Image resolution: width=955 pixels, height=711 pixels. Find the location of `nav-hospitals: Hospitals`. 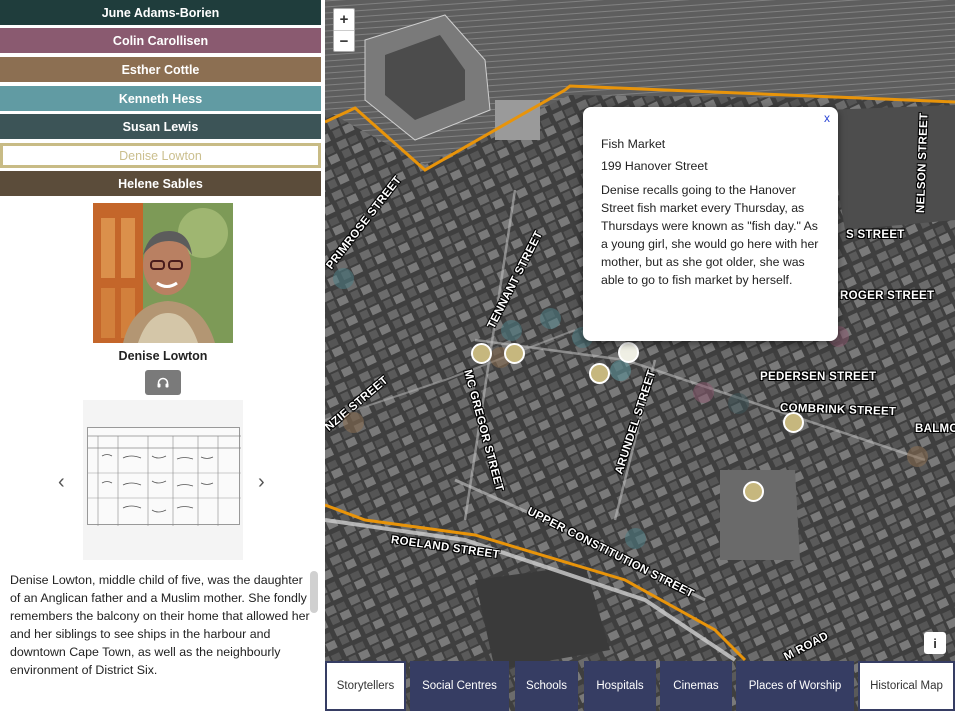

nav-hospitals: Hospitals is located at coordinates (620, 686).